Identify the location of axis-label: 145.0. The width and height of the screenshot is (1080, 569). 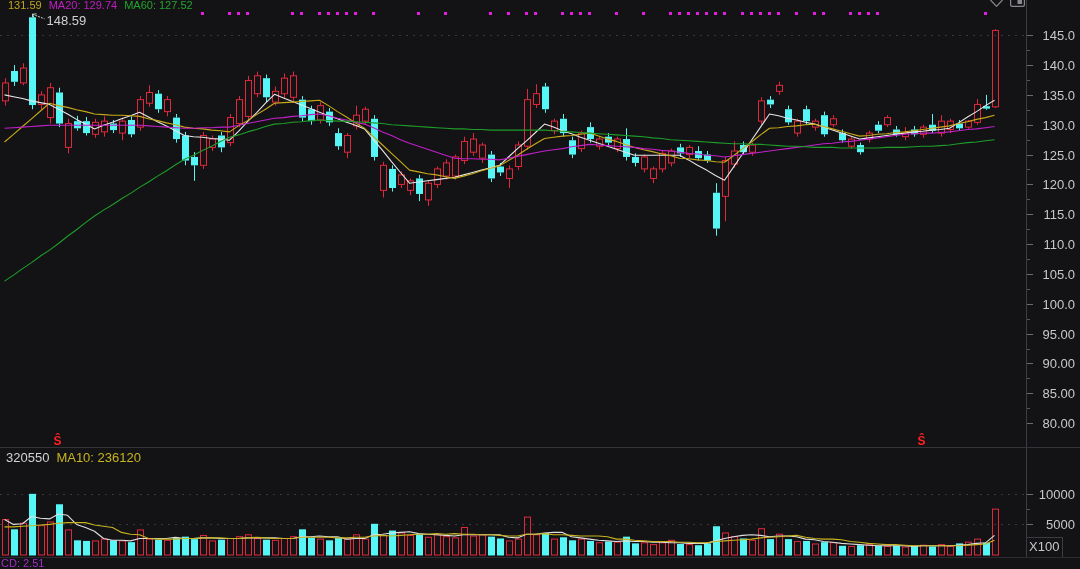
(1058, 35).